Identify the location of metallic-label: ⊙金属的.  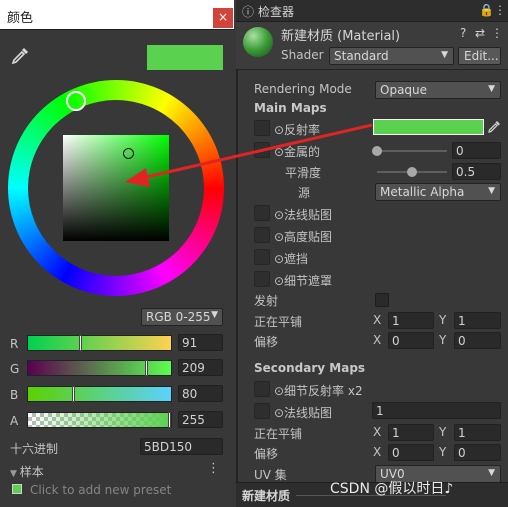
(297, 152).